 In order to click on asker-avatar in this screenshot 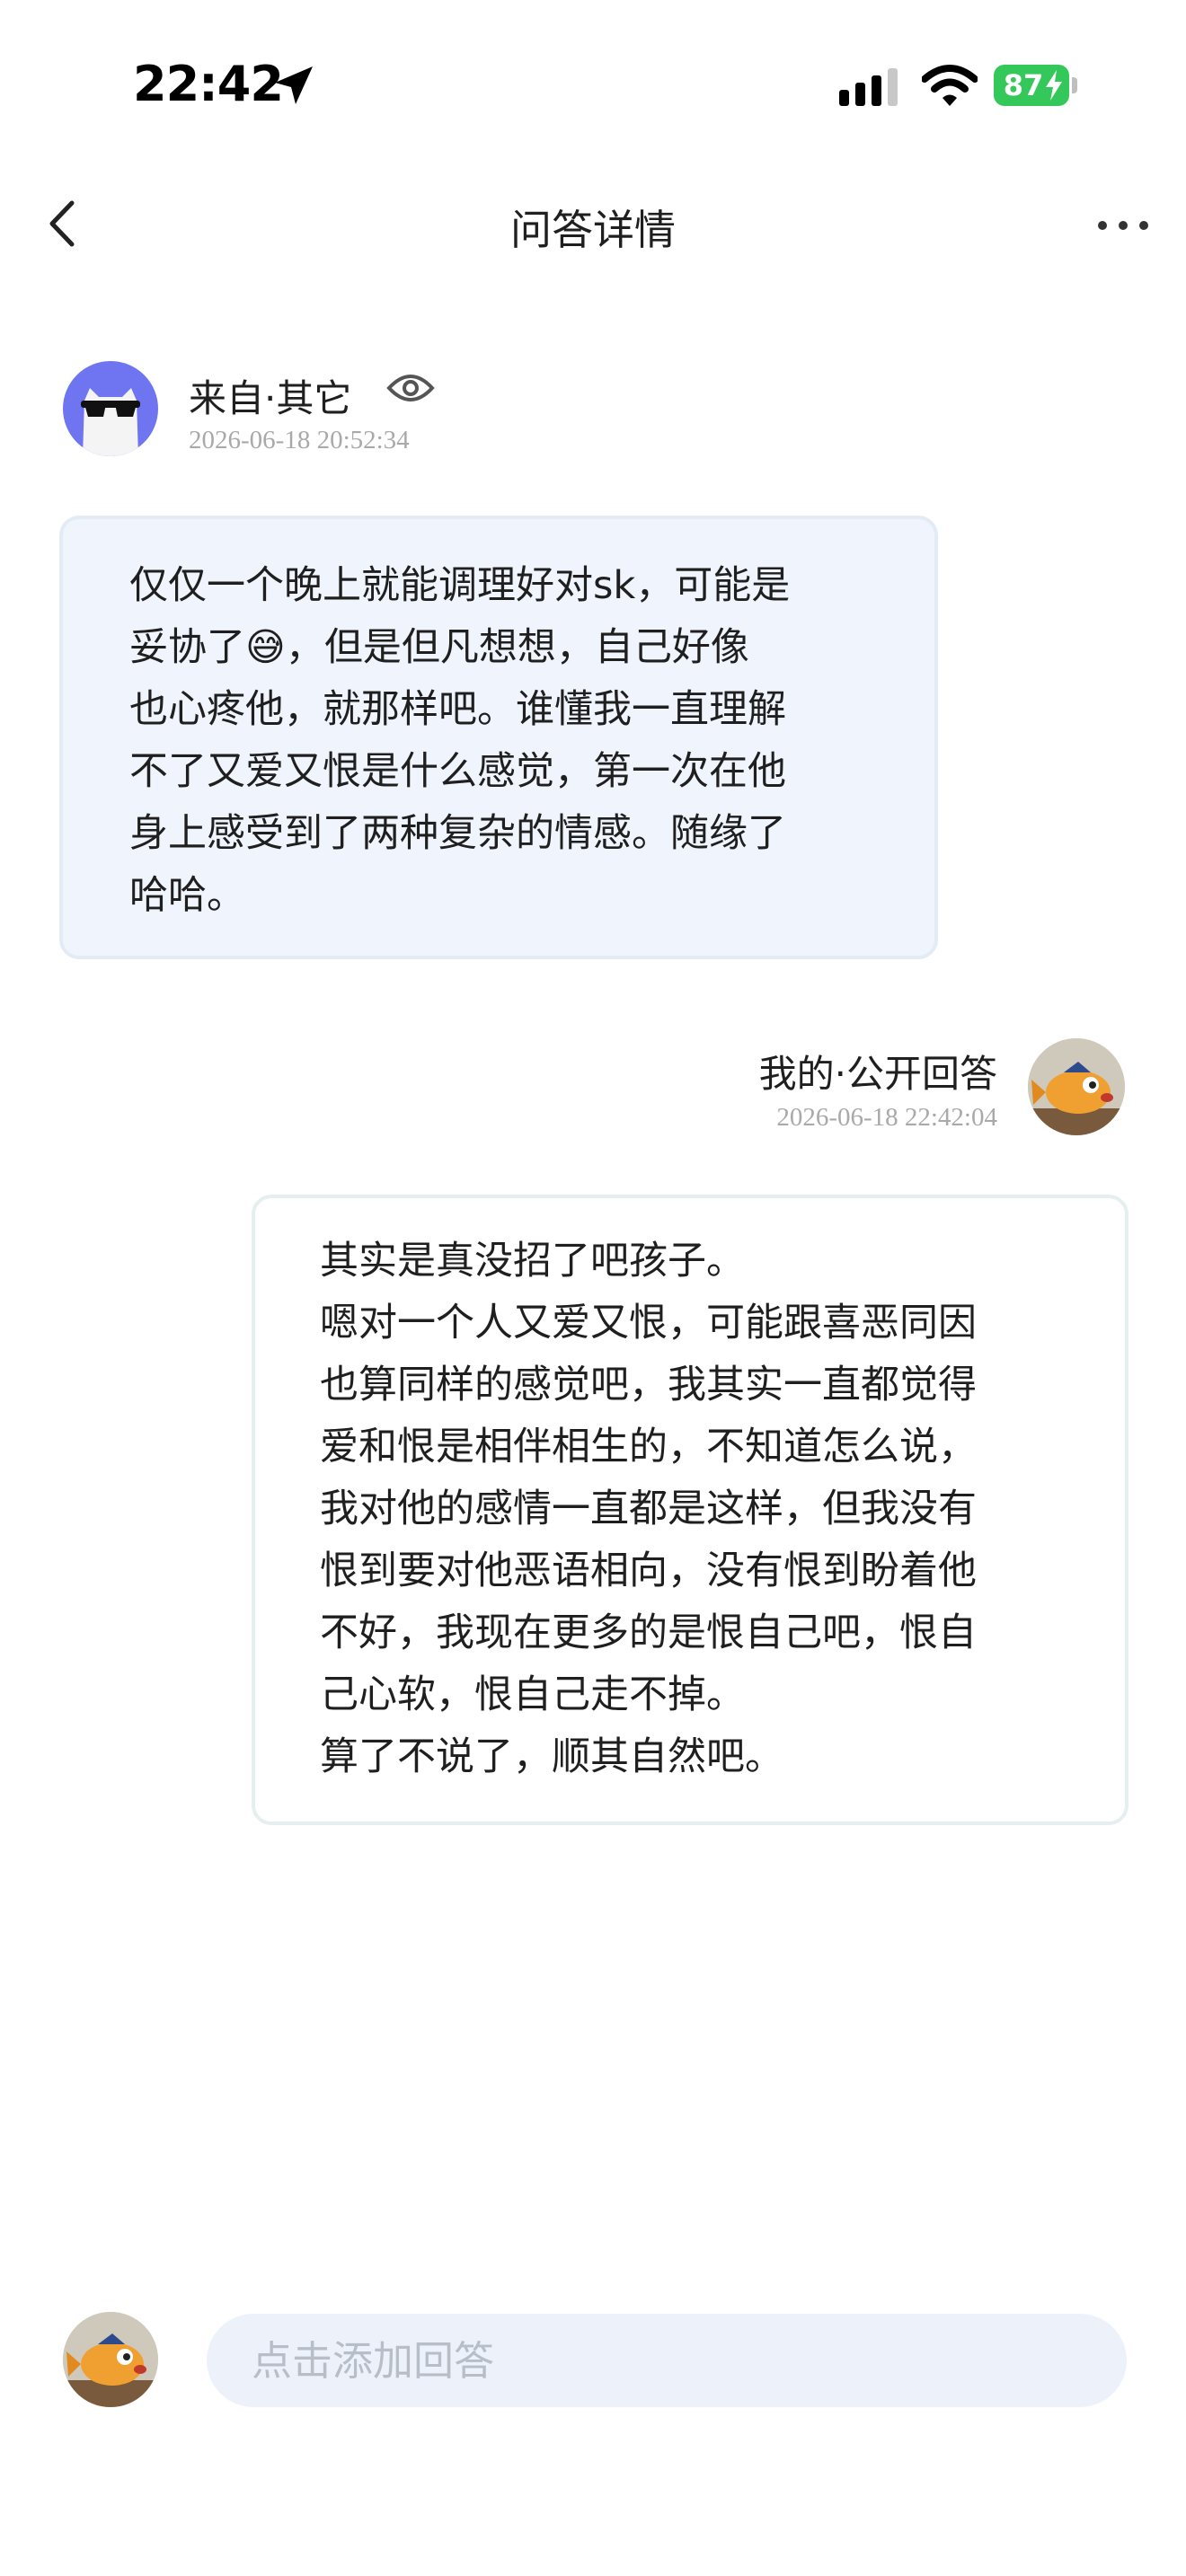, I will do `click(110, 408)`.